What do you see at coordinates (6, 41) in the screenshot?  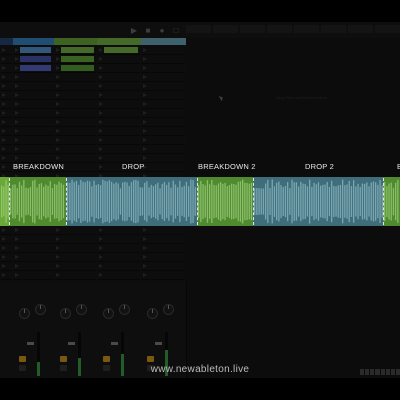 I see `track-header` at bounding box center [6, 41].